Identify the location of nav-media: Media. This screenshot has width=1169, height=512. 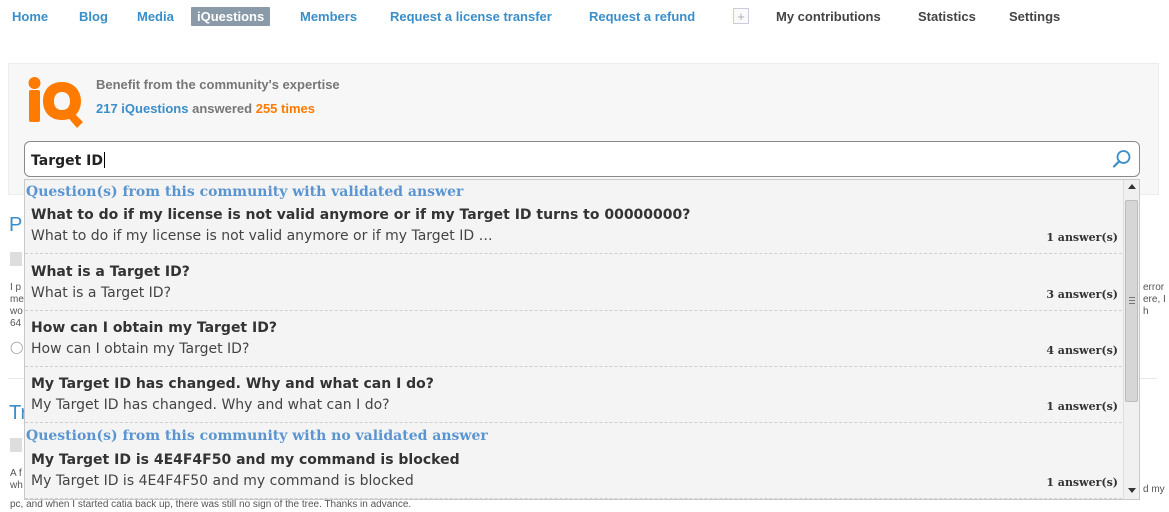
(155, 16).